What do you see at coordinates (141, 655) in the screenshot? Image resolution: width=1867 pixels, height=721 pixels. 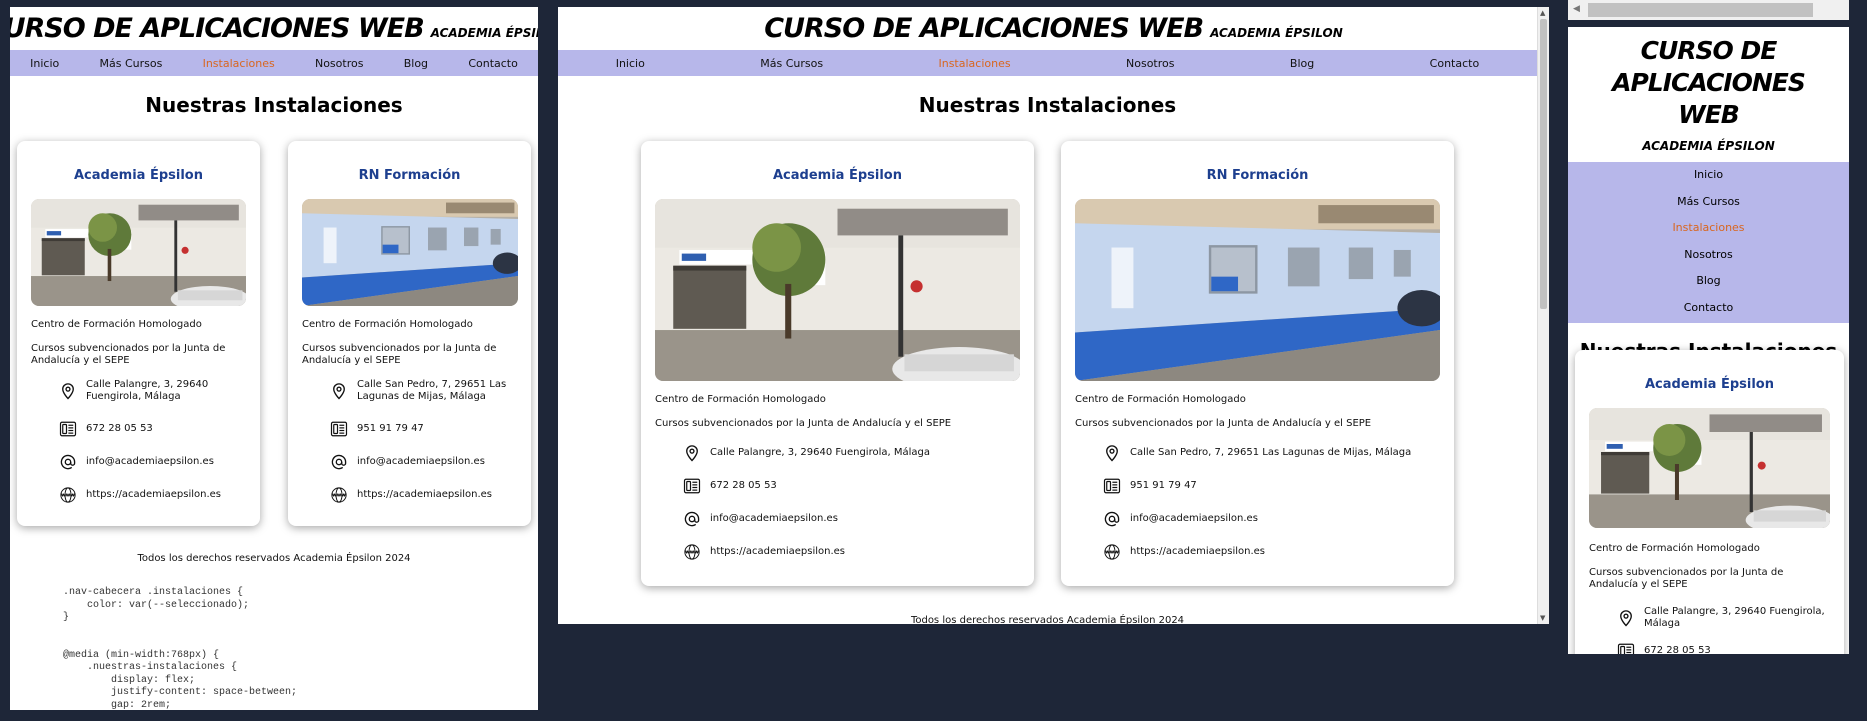 I see `code-line: @media (min-width:768px) {` at bounding box center [141, 655].